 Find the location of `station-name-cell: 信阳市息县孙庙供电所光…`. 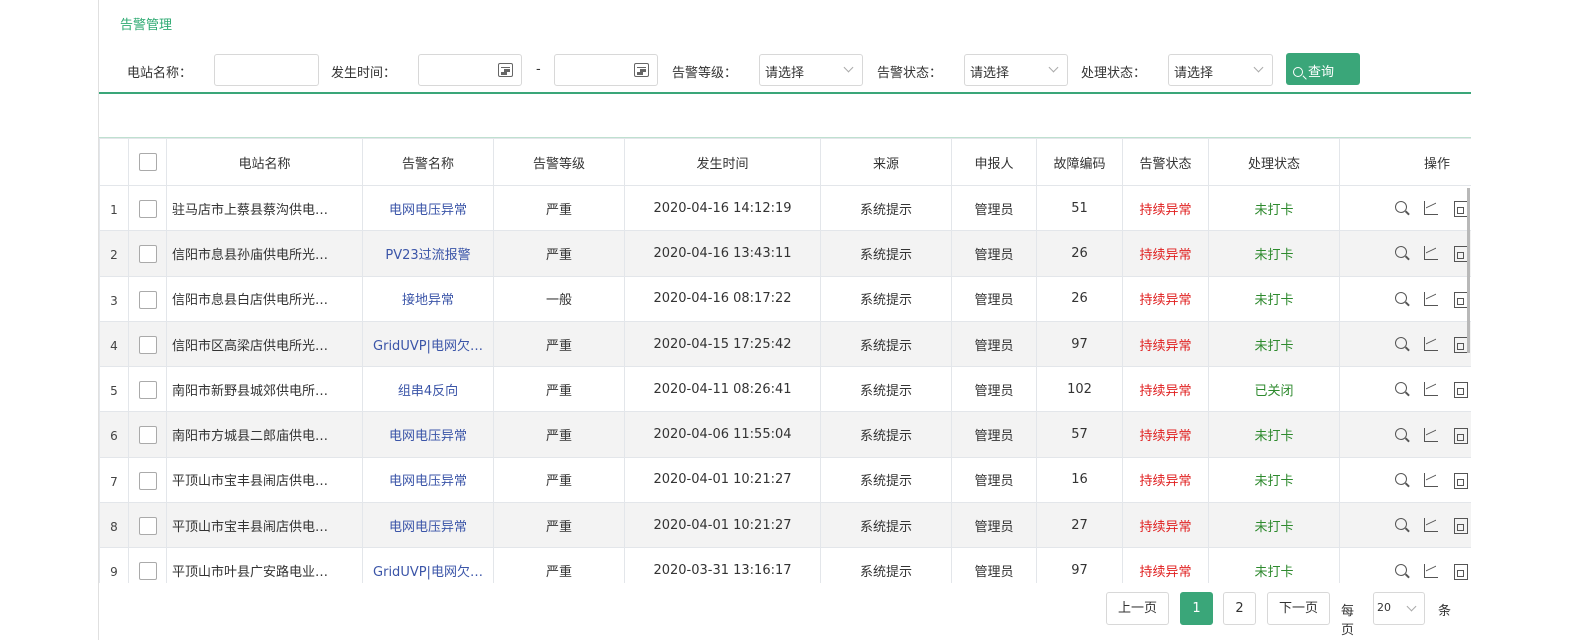

station-name-cell: 信阳市息县孙庙供电所光… is located at coordinates (264, 253).